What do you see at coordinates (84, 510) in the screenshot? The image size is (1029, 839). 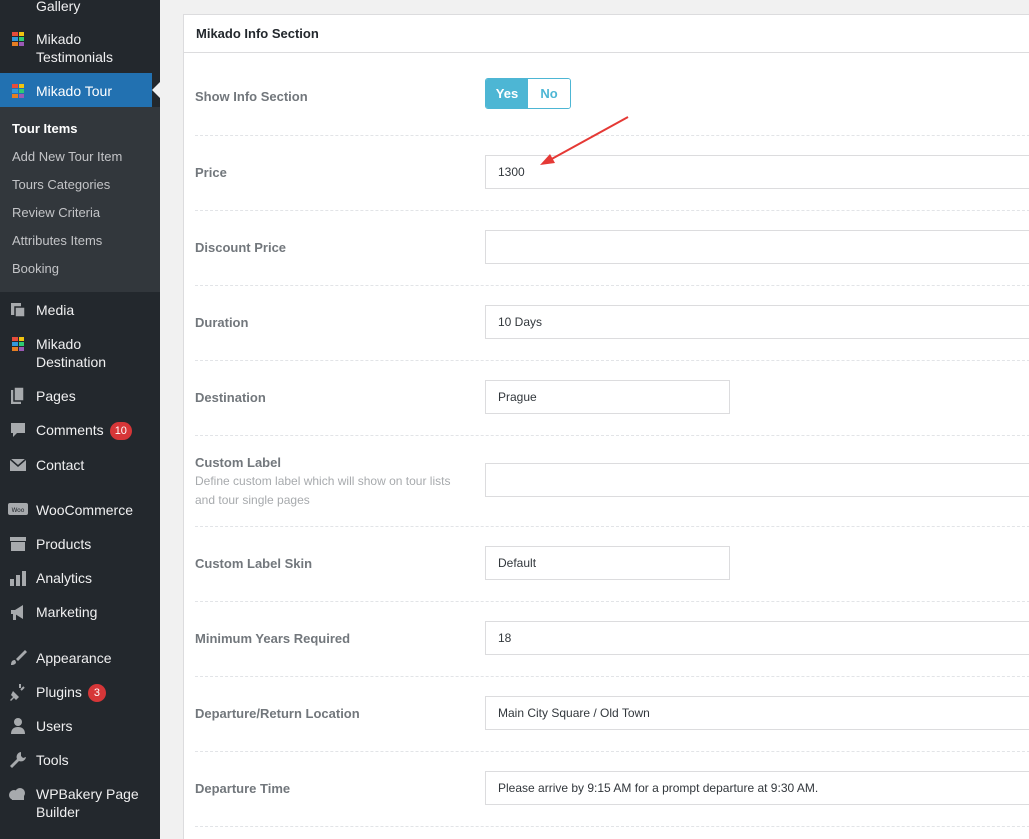 I see `menu-label: WooCommerce` at bounding box center [84, 510].